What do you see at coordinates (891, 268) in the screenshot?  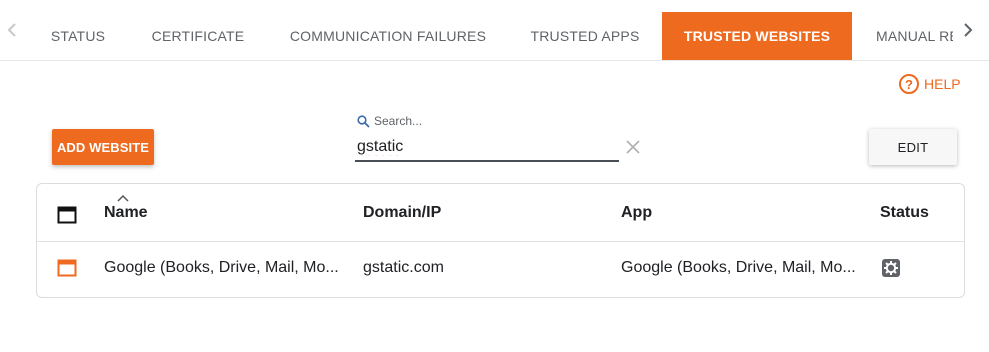 I see `gear-icon` at bounding box center [891, 268].